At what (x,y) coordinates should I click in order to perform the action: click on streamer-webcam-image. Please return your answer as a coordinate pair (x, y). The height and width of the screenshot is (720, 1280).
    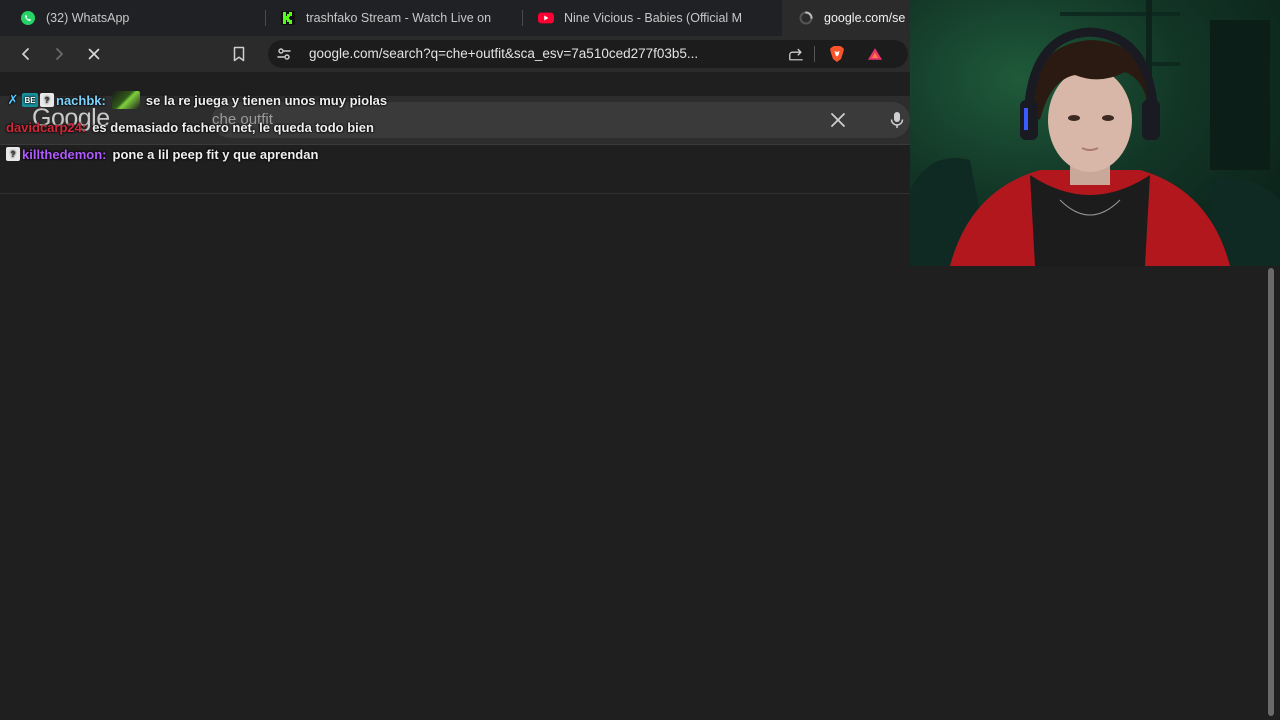
    Looking at the image, I should click on (1095, 133).